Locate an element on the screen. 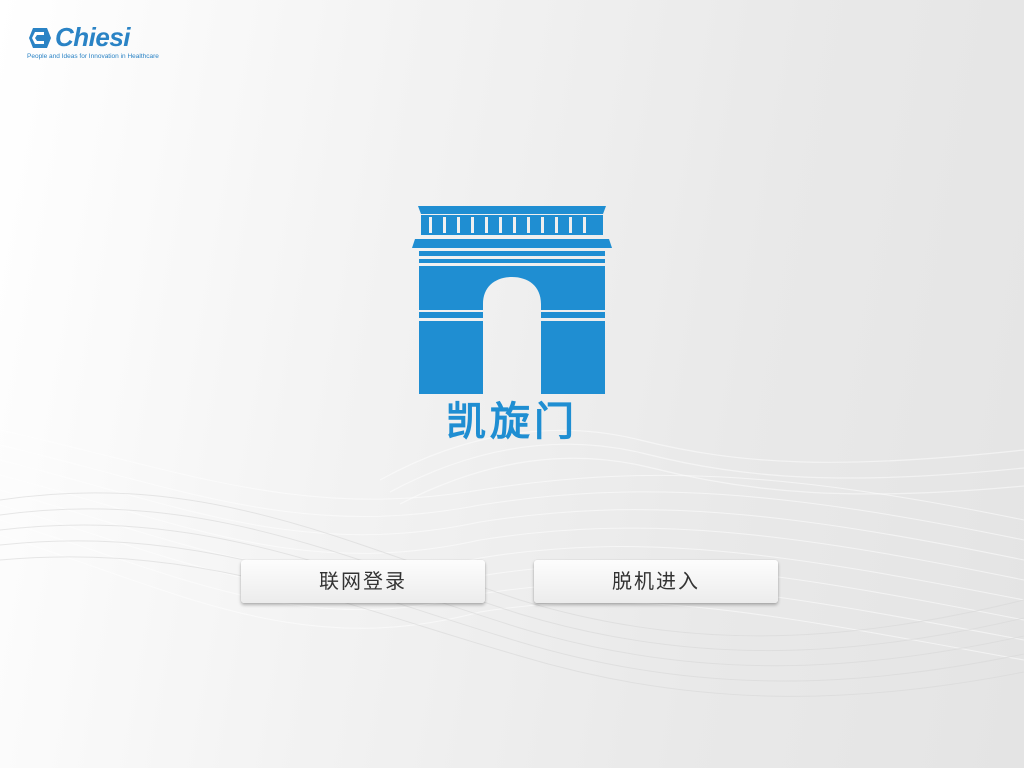  app-title: 凯旋门 is located at coordinates (512, 422).